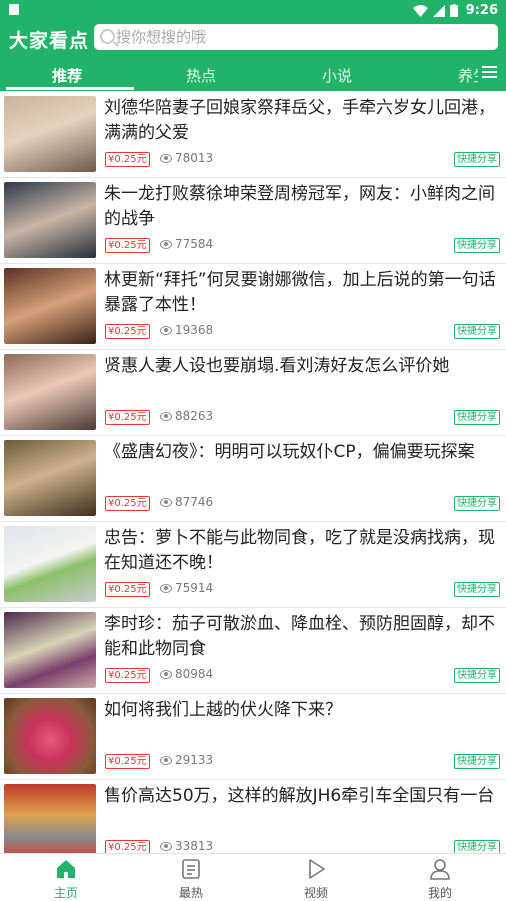 Image resolution: width=506 pixels, height=901 pixels. I want to click on article-title: 忠告：萝卜不能与此物同食，吃了就是没病找病，现在知道还不晚！, so click(299, 550).